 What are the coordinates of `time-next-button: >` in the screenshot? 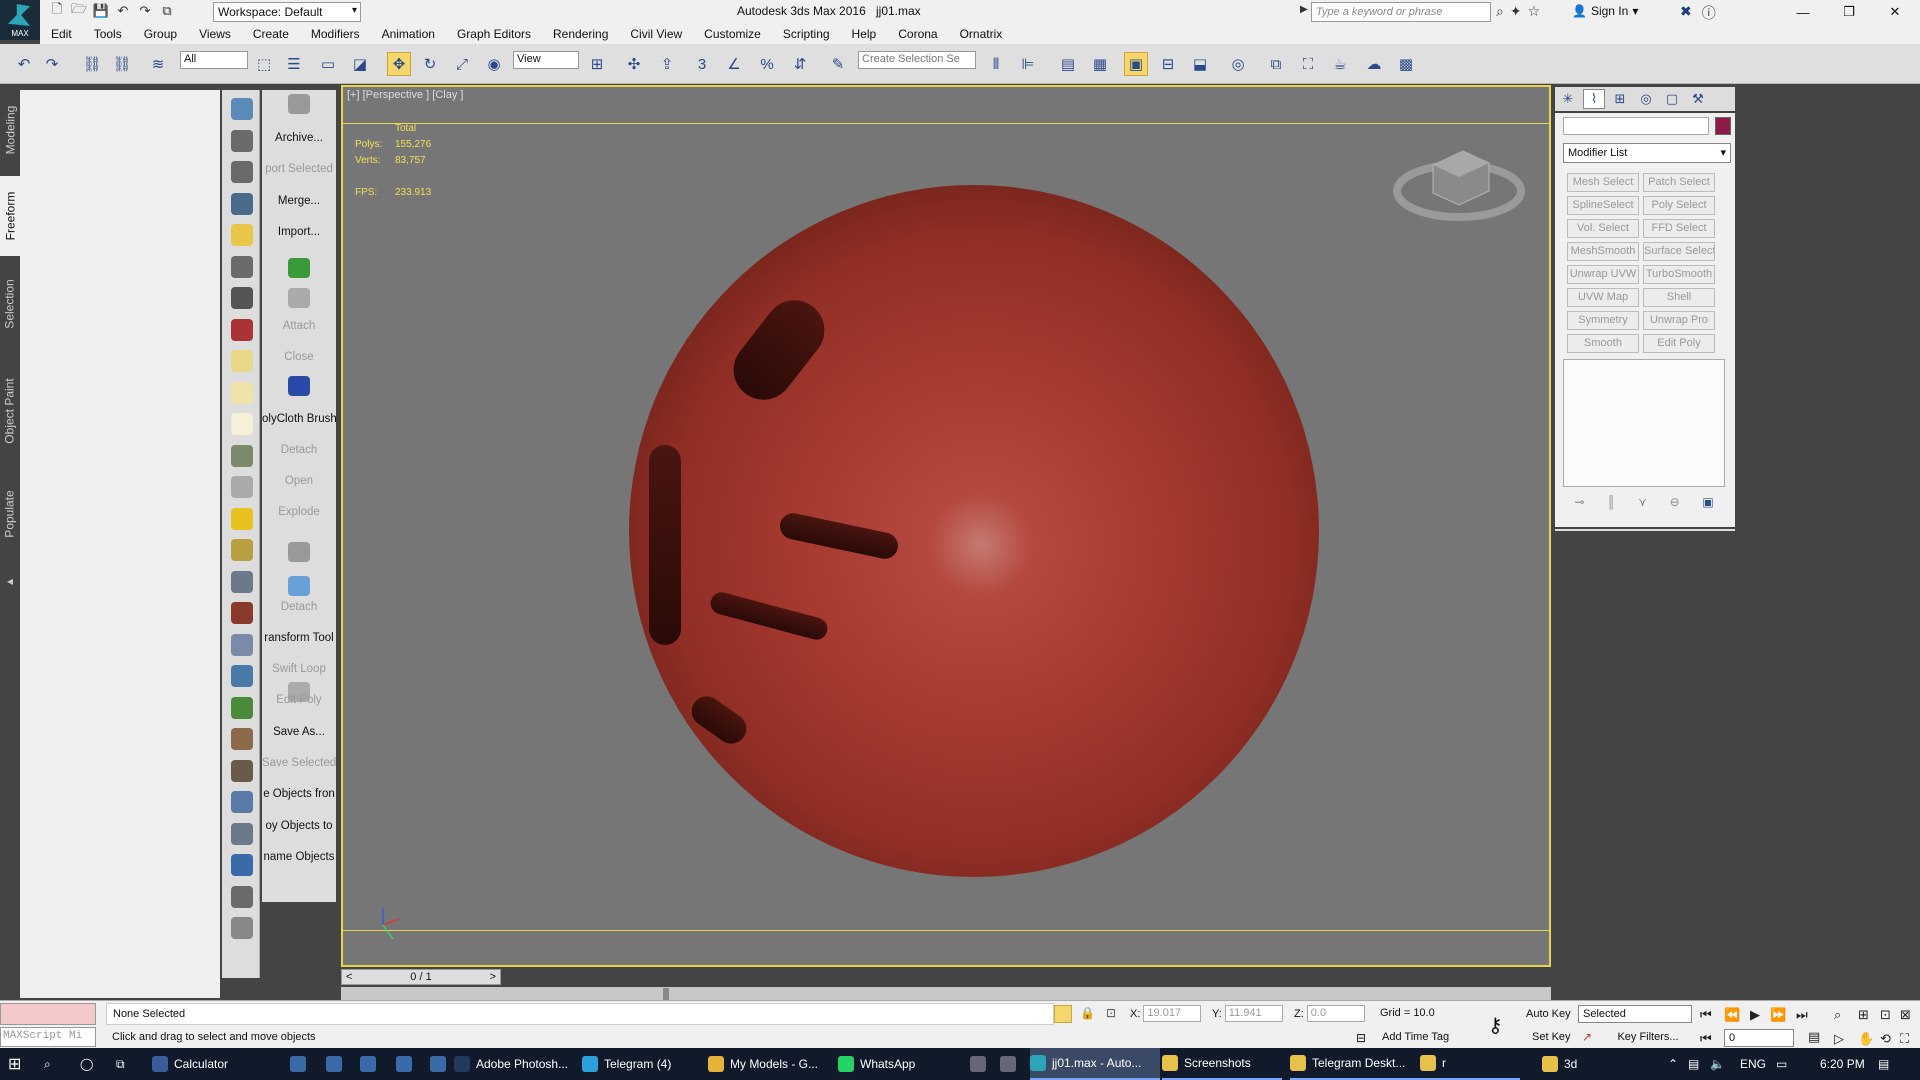 It's located at (493, 977).